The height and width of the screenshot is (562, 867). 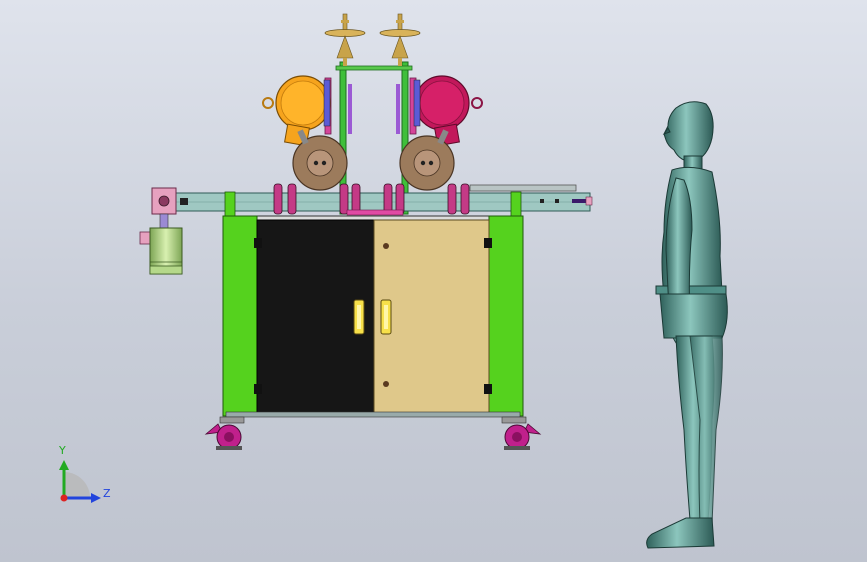 I want to click on magenta-label-reel, so click(x=448, y=111).